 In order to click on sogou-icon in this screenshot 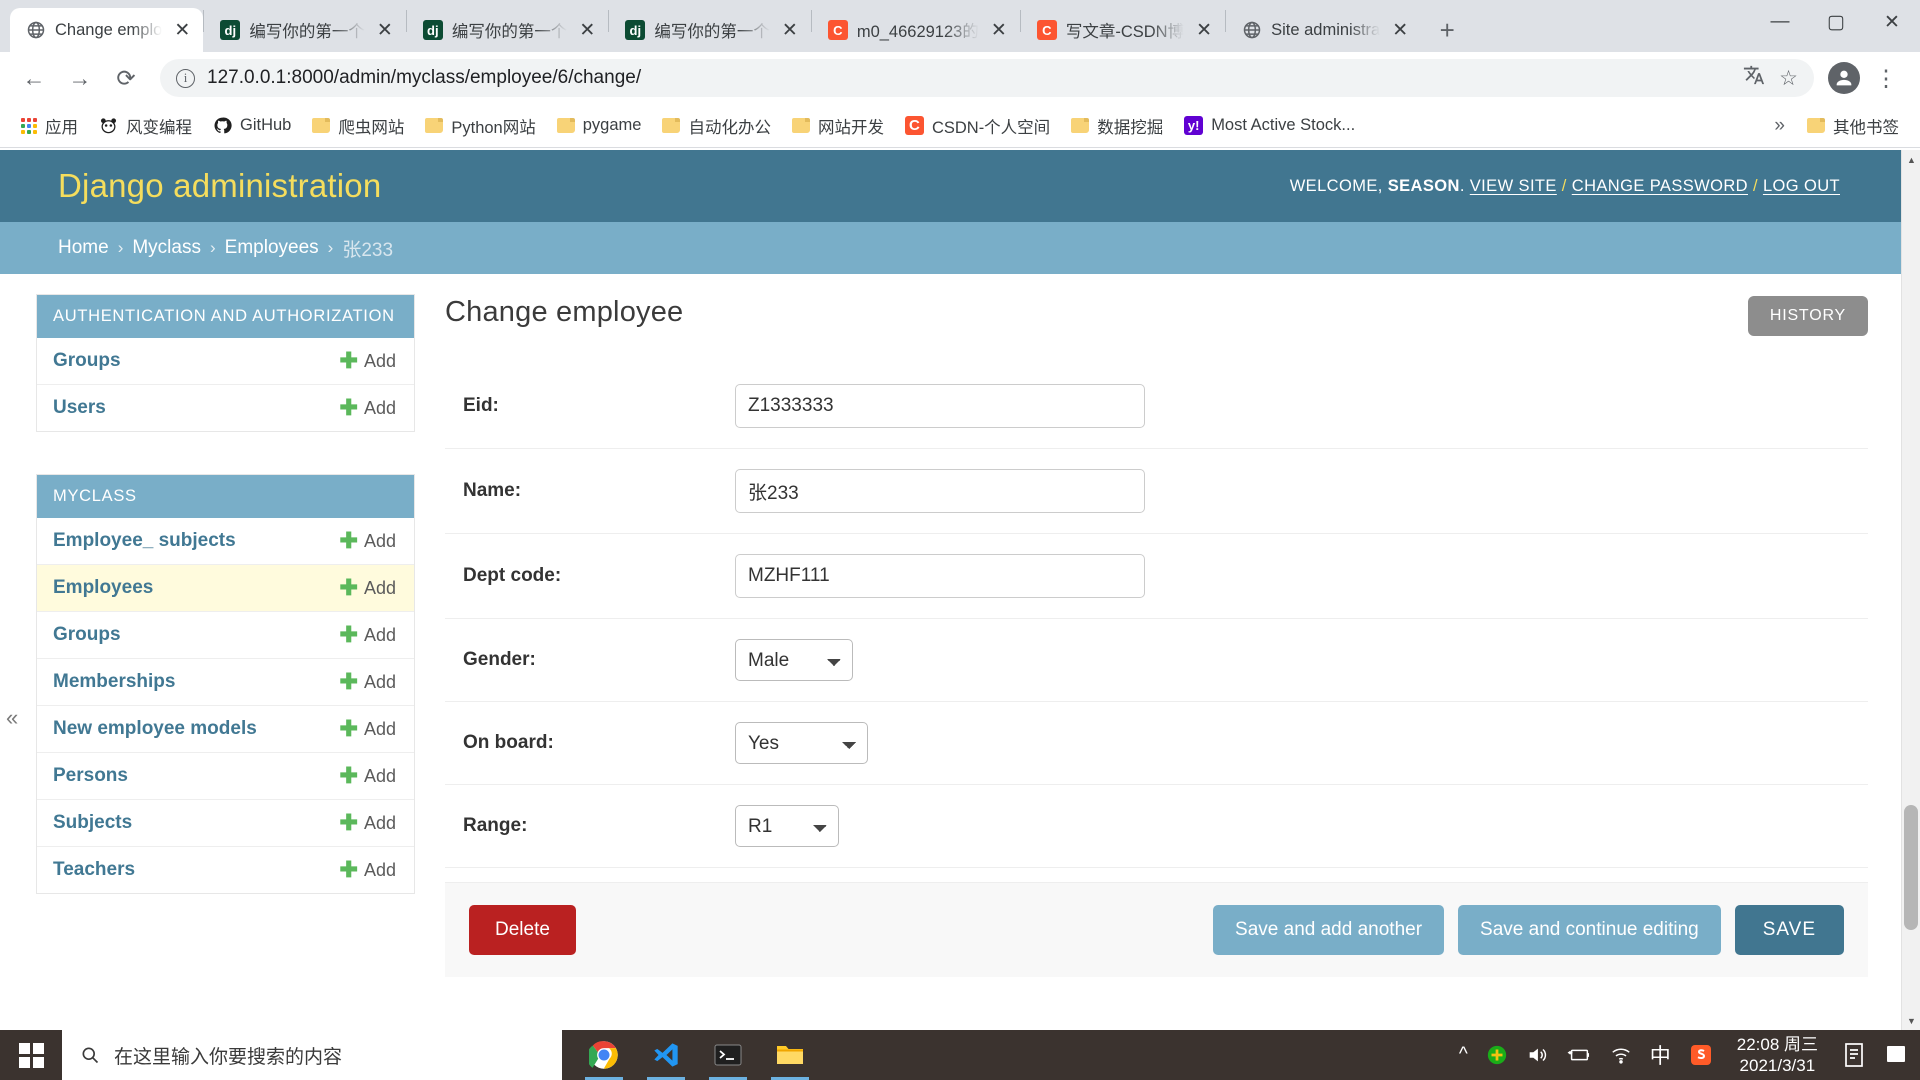, I will do `click(1701, 1055)`.